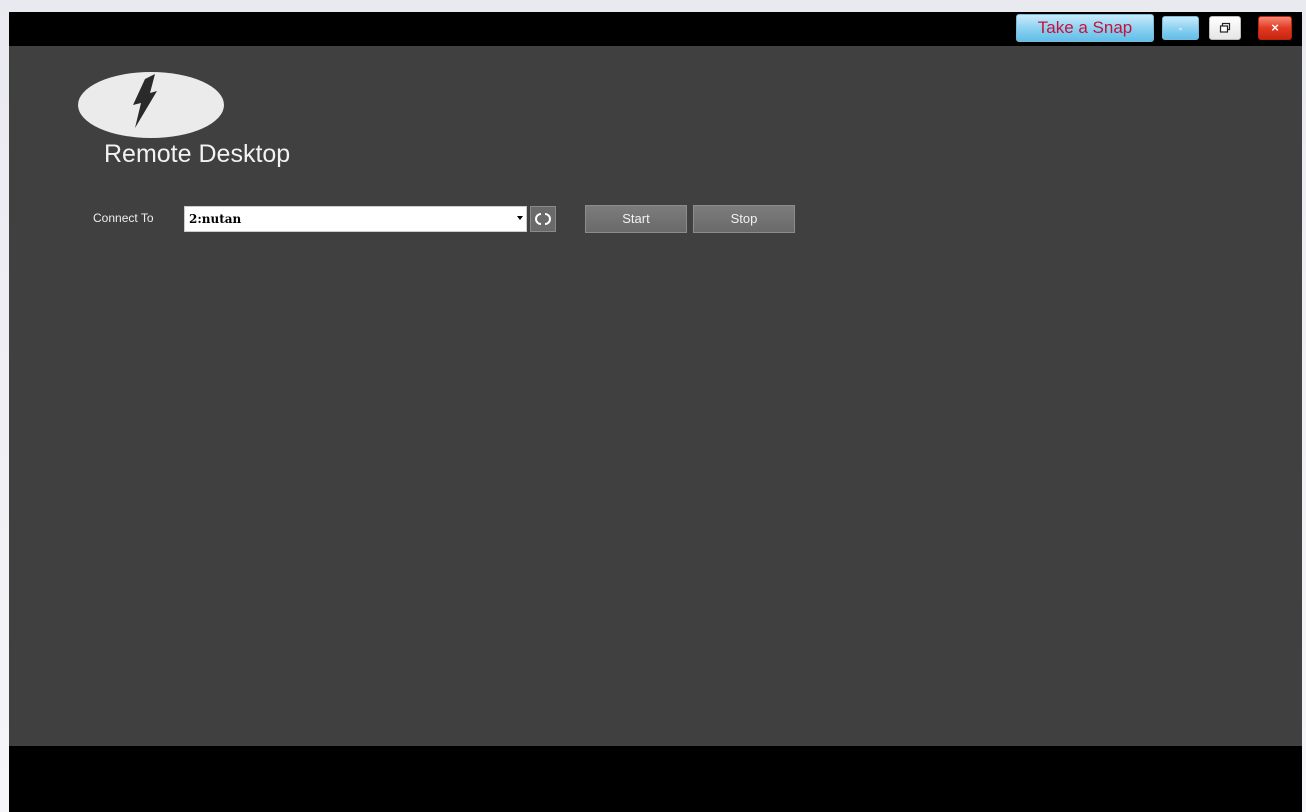 The image size is (1306, 812). I want to click on chevron-down-icon, so click(520, 218).